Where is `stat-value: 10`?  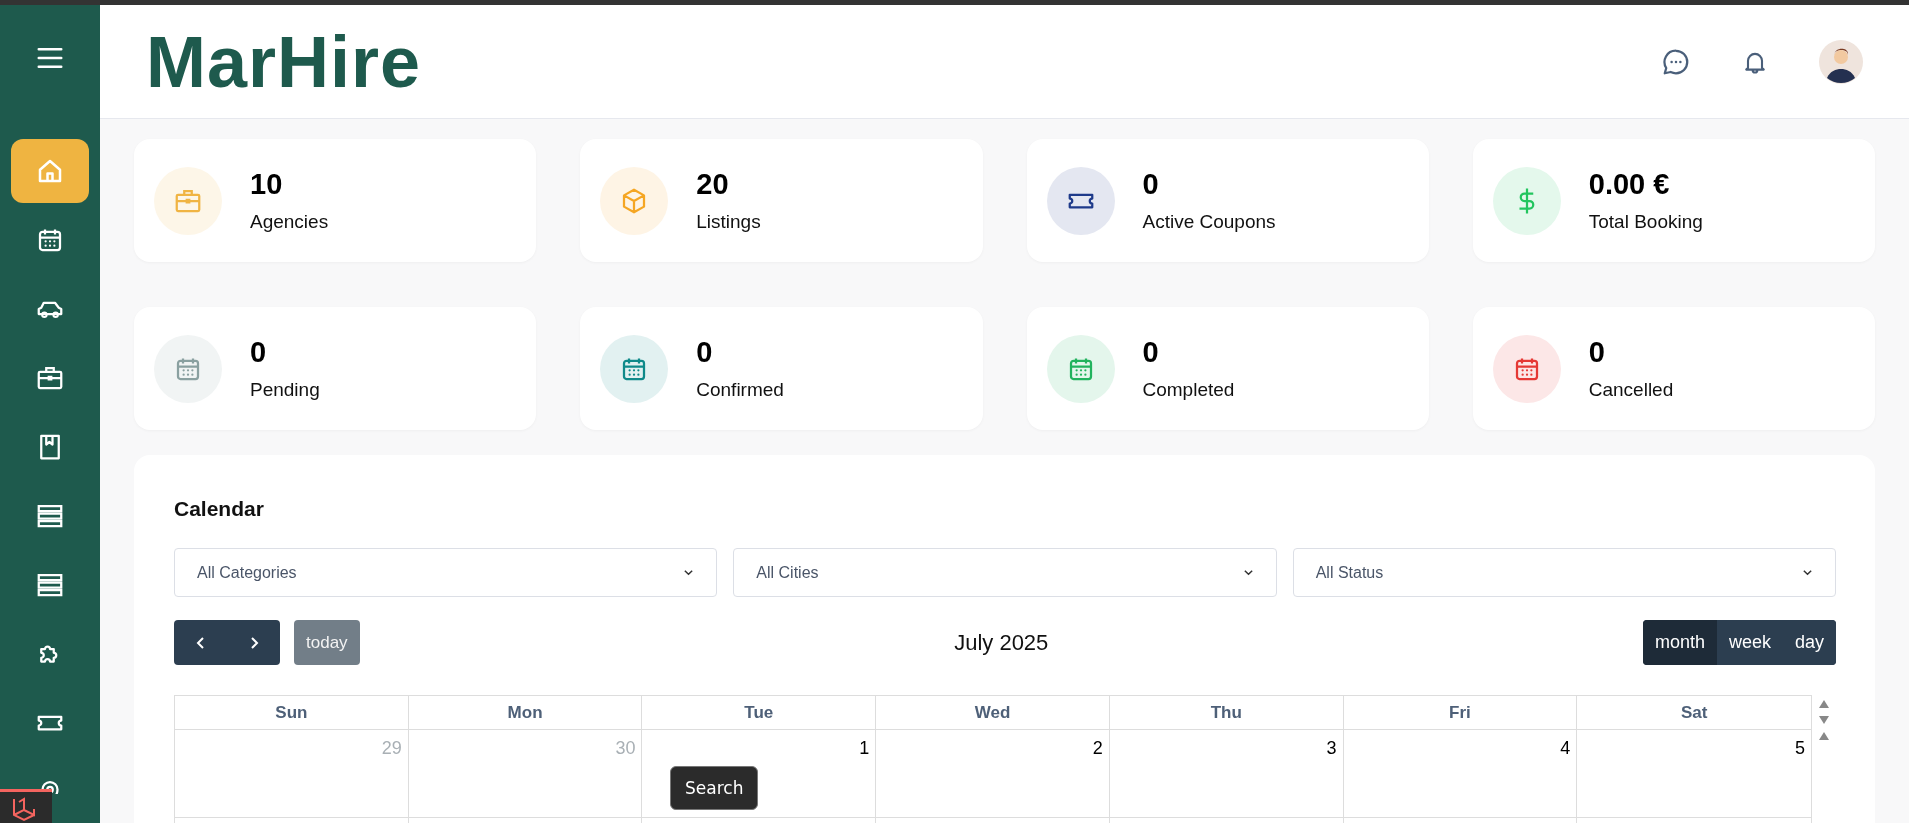
stat-value: 10 is located at coordinates (267, 184).